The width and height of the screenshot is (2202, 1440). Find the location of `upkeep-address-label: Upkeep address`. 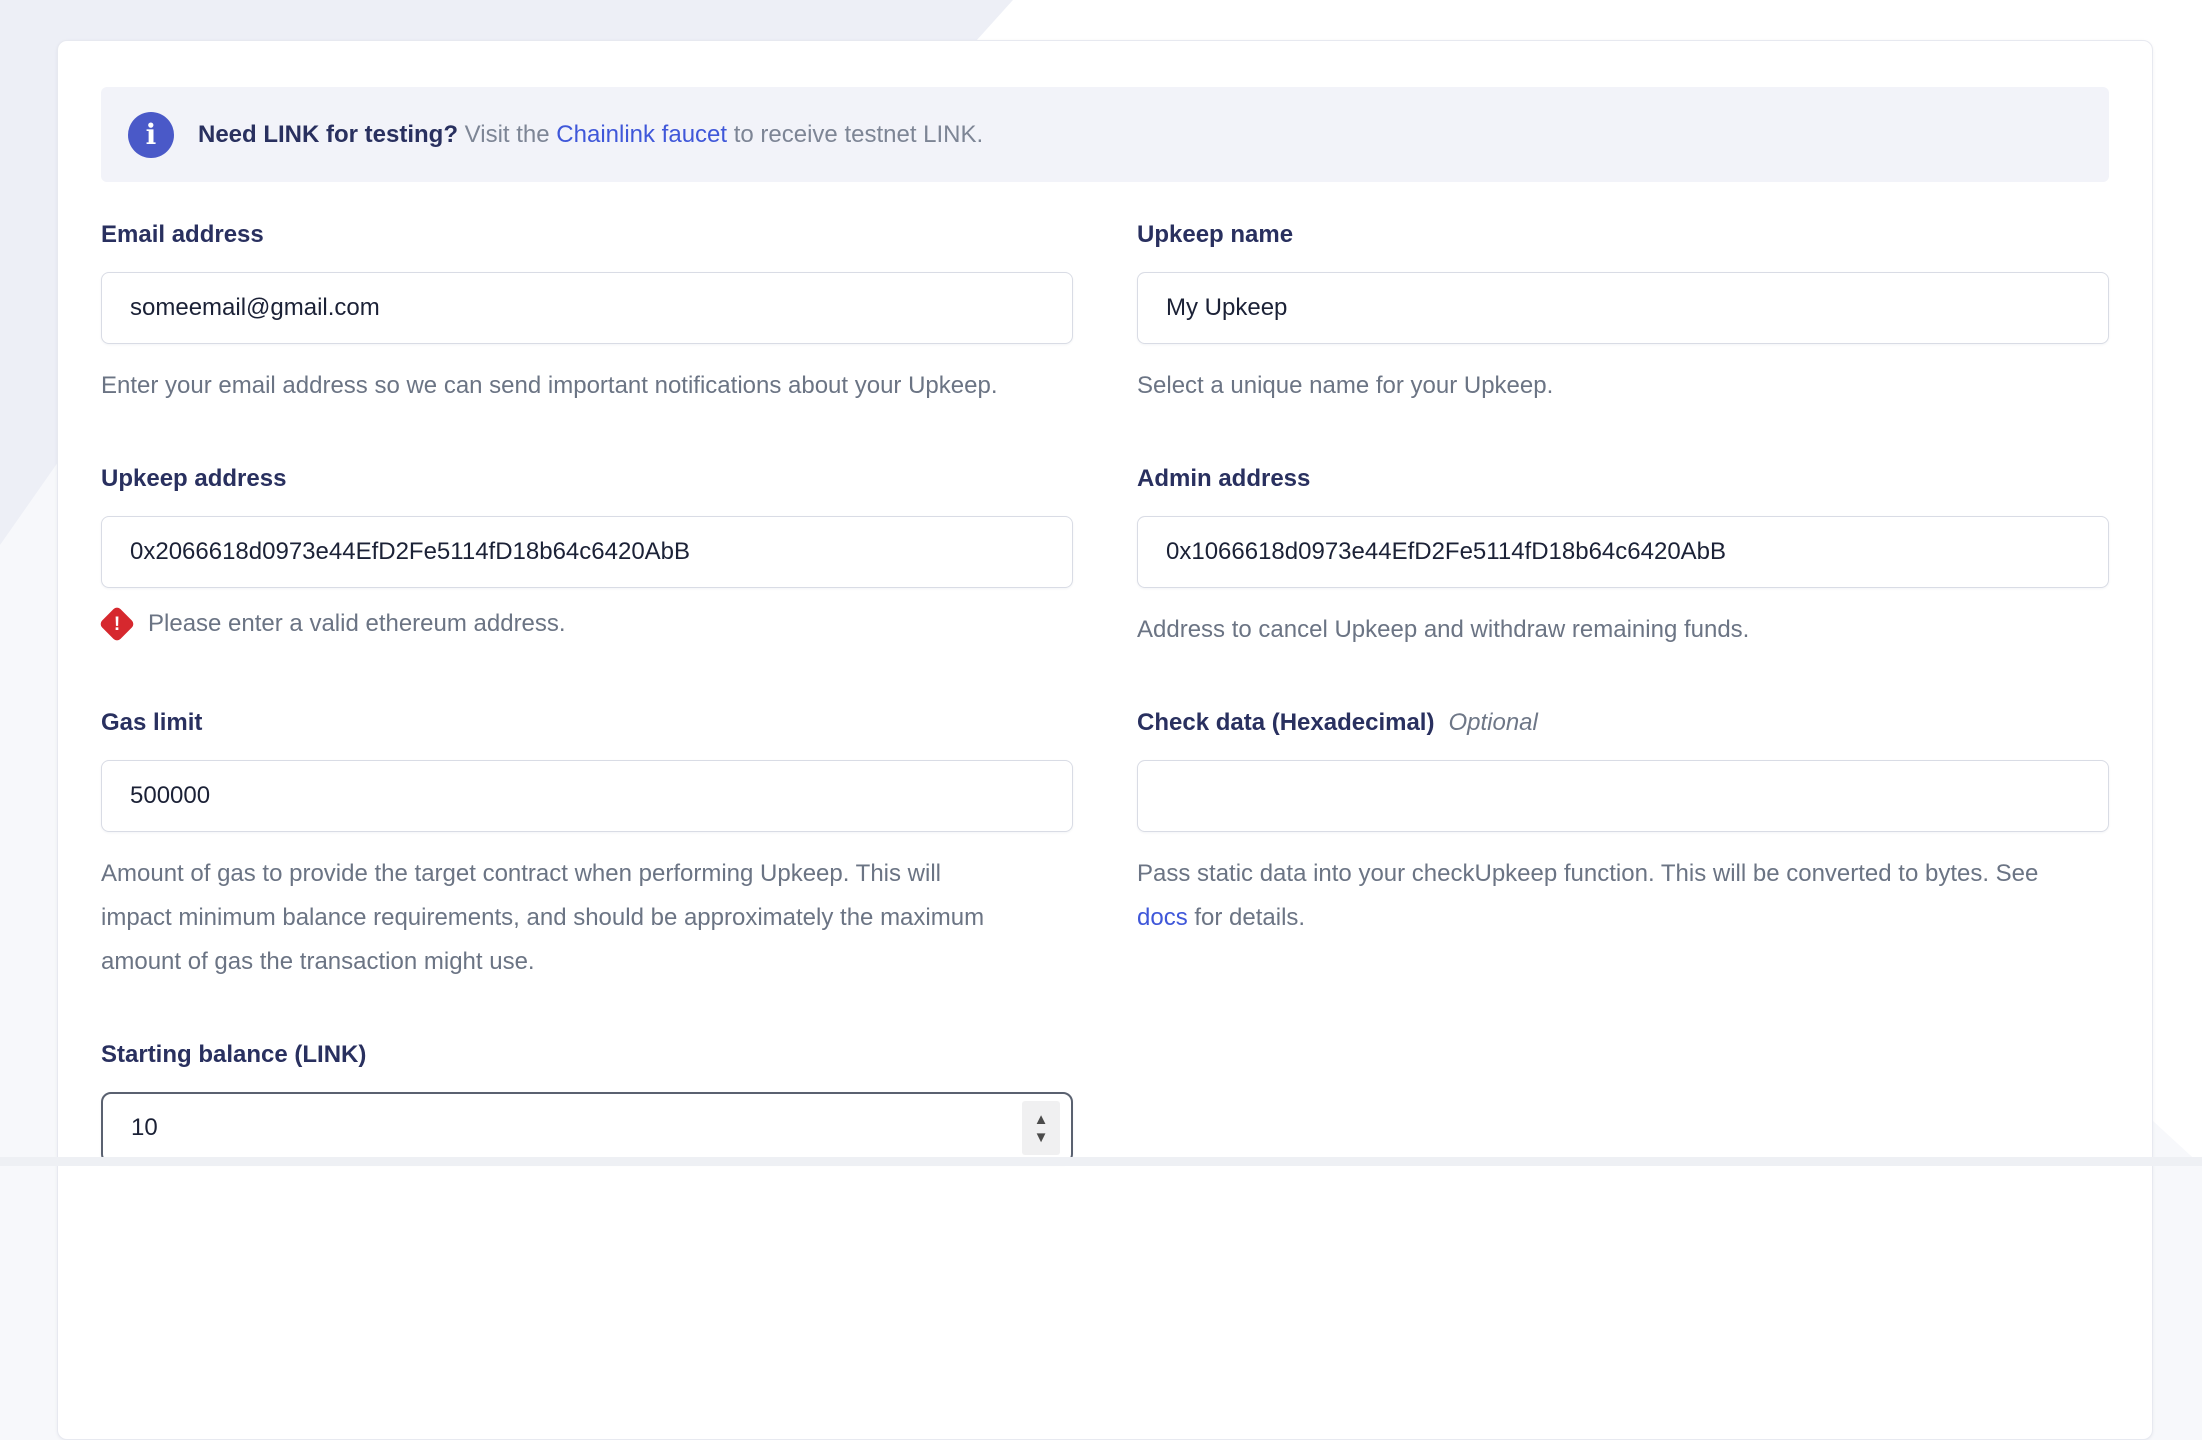

upkeep-address-label: Upkeep address is located at coordinates (194, 478).